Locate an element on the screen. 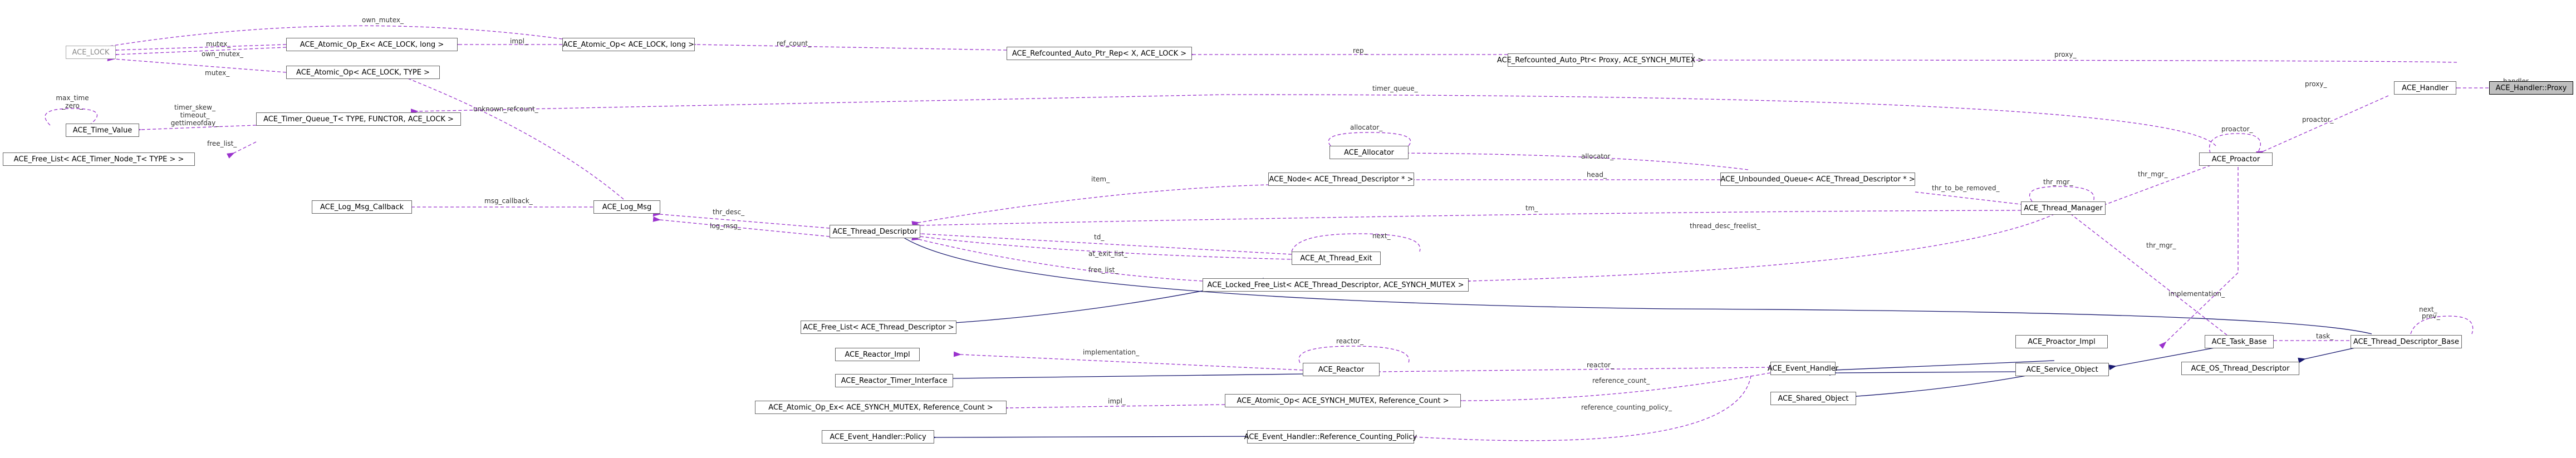  node-thread-descriptor: ACE_Thread_Descriptor is located at coordinates (875, 232).